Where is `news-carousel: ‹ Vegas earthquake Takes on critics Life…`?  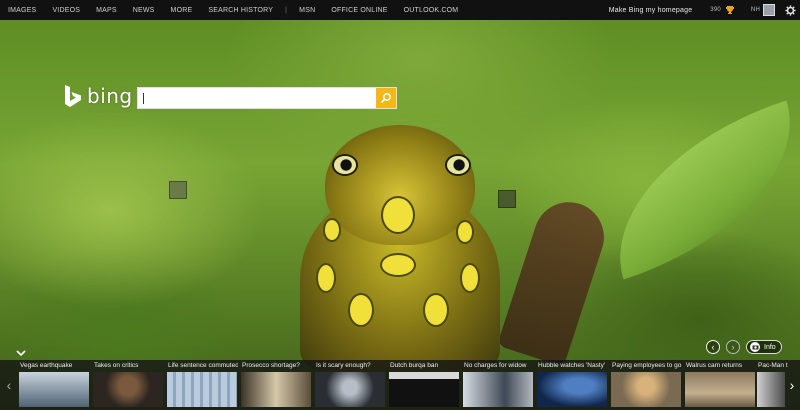 news-carousel: ‹ Vegas earthquake Takes on critics Life… is located at coordinates (400, 385).